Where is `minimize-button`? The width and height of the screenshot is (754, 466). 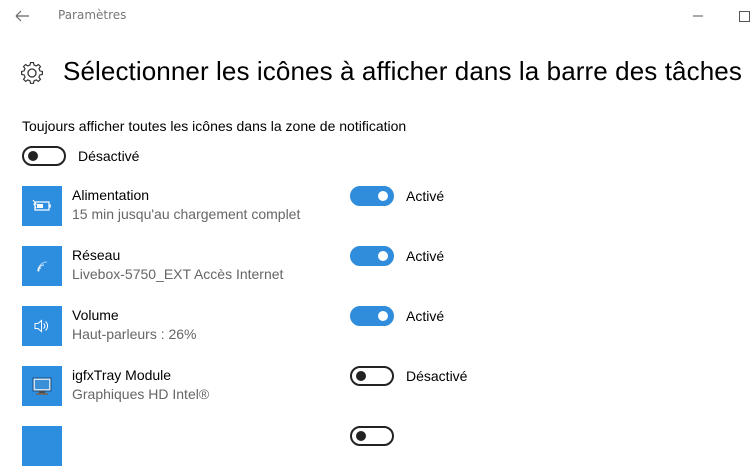 minimize-button is located at coordinates (698, 16).